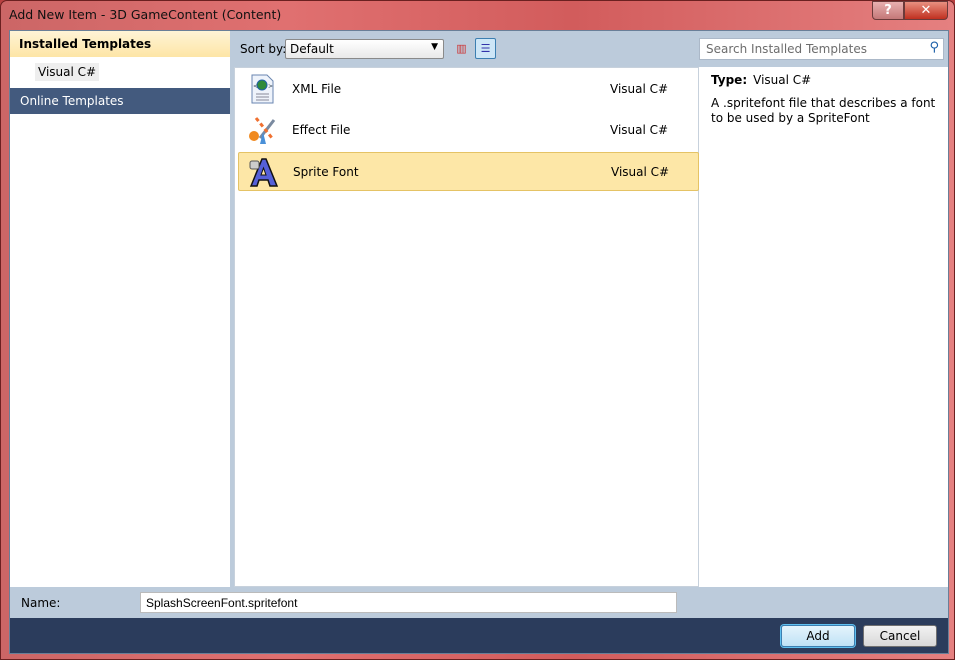  I want to click on medium-icons-view-button: ▥, so click(461, 48).